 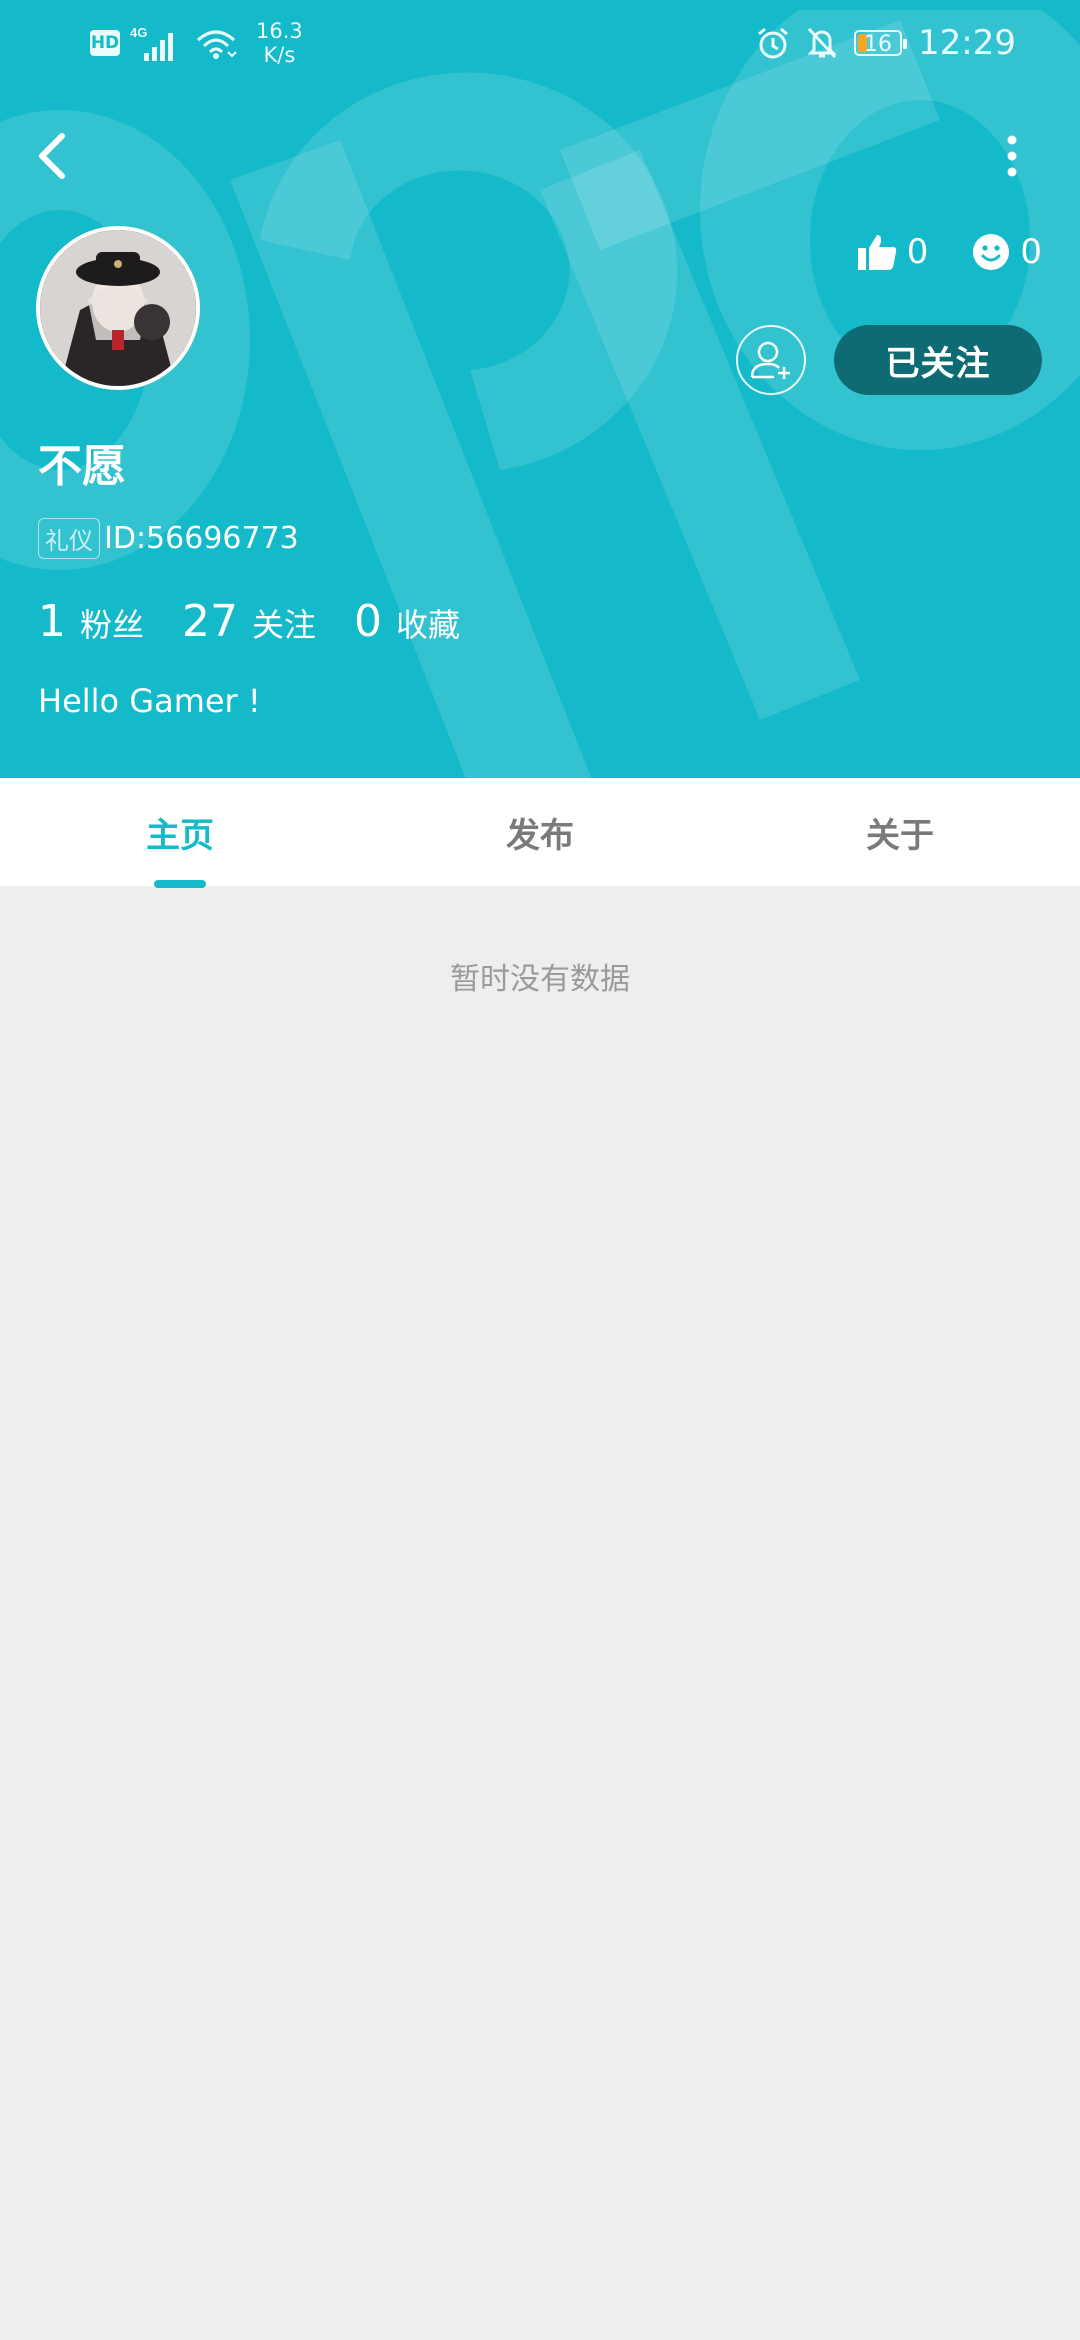 I want to click on tab-posts: 发布, so click(x=540, y=832).